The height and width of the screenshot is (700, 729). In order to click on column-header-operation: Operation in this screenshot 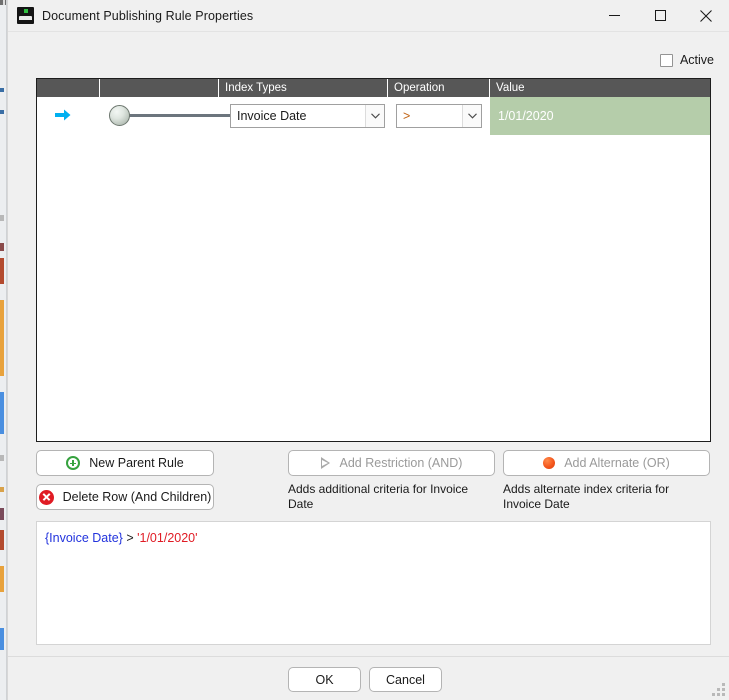, I will do `click(438, 88)`.